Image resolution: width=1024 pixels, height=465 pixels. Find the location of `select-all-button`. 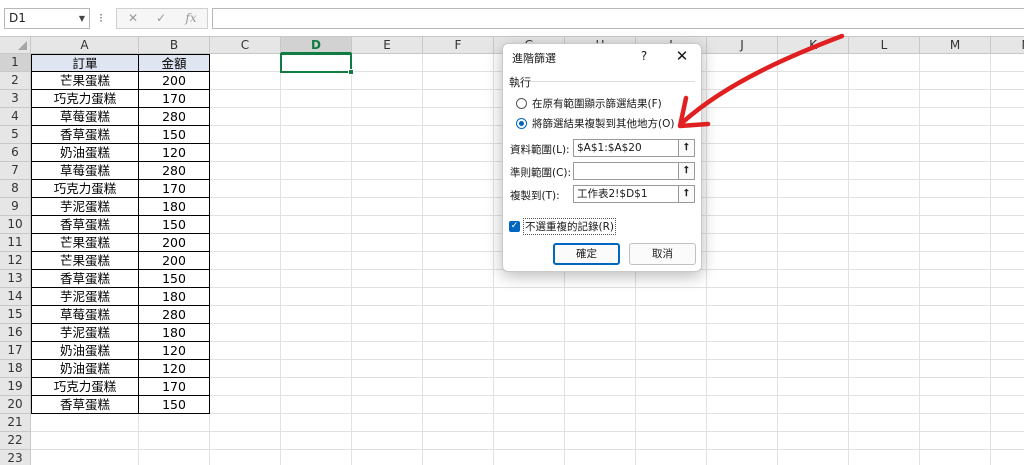

select-all-button is located at coordinates (15, 45).